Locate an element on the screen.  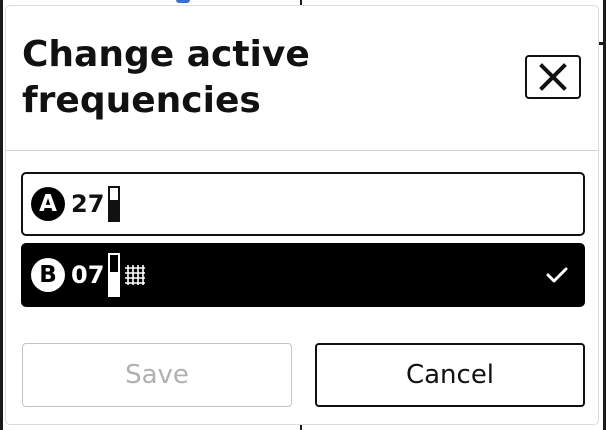
close-button is located at coordinates (553, 77).